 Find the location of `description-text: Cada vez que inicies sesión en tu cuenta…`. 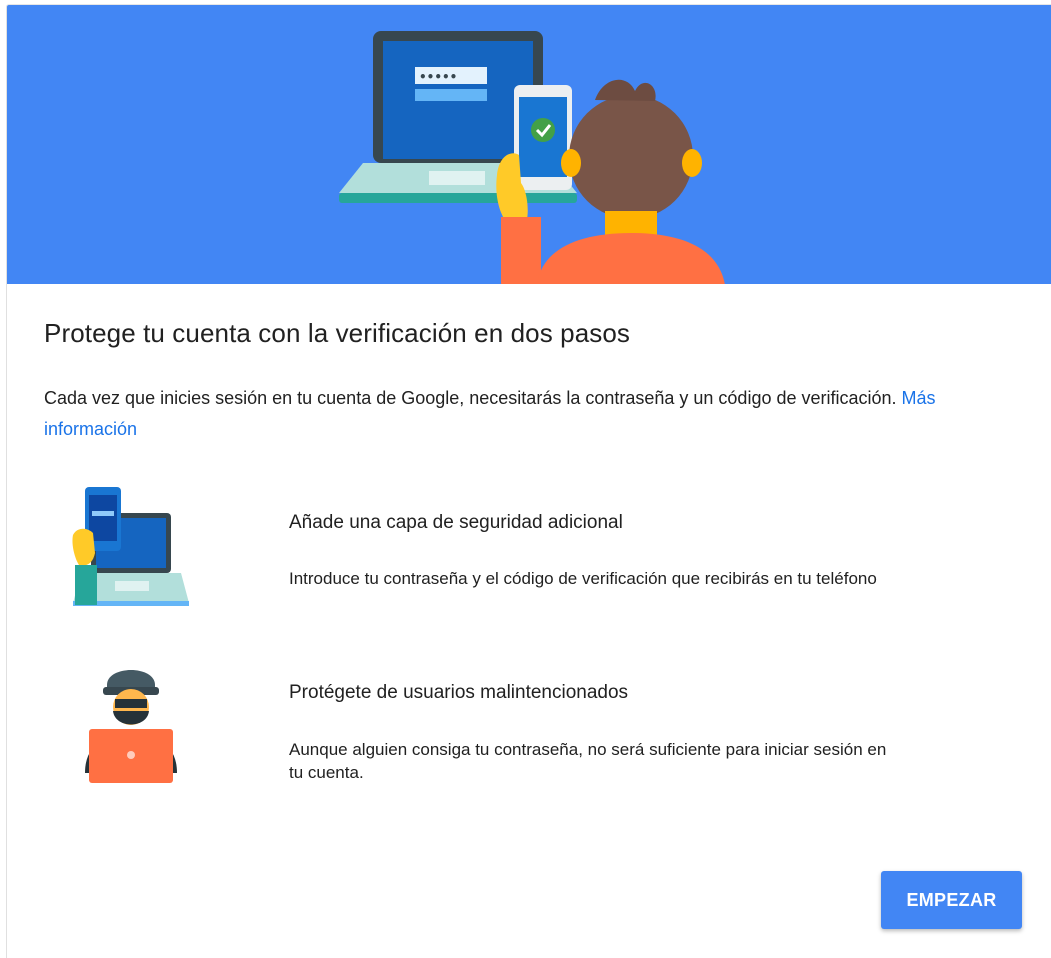

description-text: Cada vez que inicies sesión en tu cuenta… is located at coordinates (529, 414).